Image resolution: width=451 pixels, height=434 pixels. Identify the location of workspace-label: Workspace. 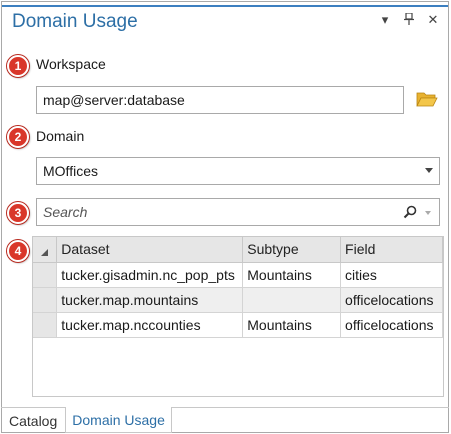
(71, 64).